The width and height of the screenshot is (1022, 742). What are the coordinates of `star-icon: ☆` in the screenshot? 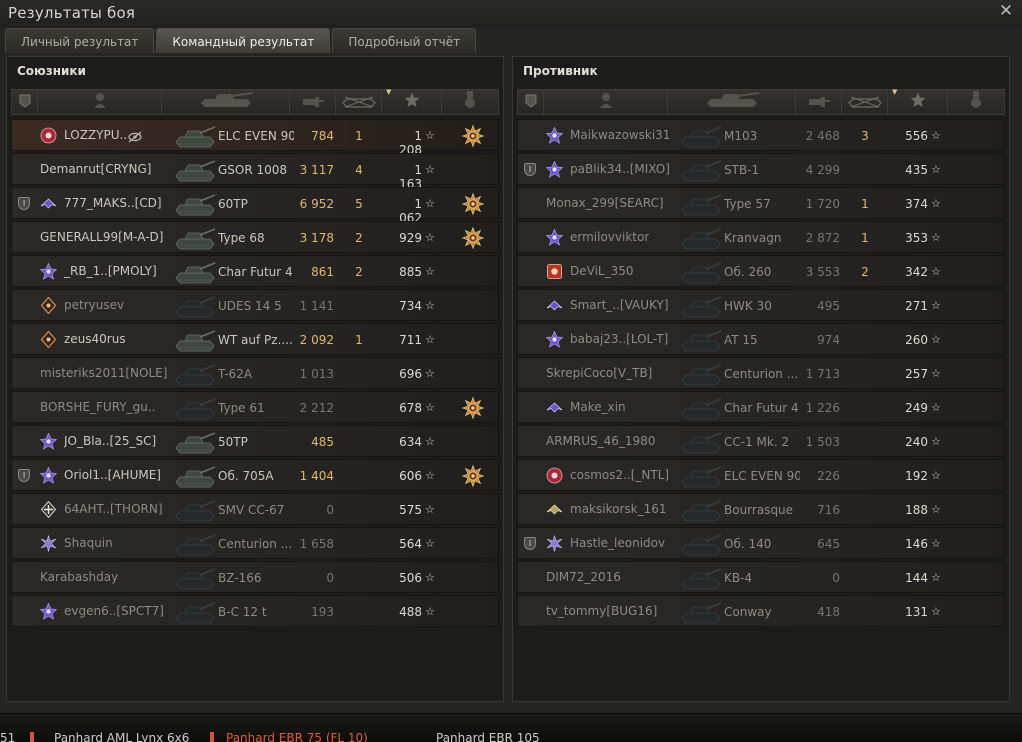 It's located at (430, 611).